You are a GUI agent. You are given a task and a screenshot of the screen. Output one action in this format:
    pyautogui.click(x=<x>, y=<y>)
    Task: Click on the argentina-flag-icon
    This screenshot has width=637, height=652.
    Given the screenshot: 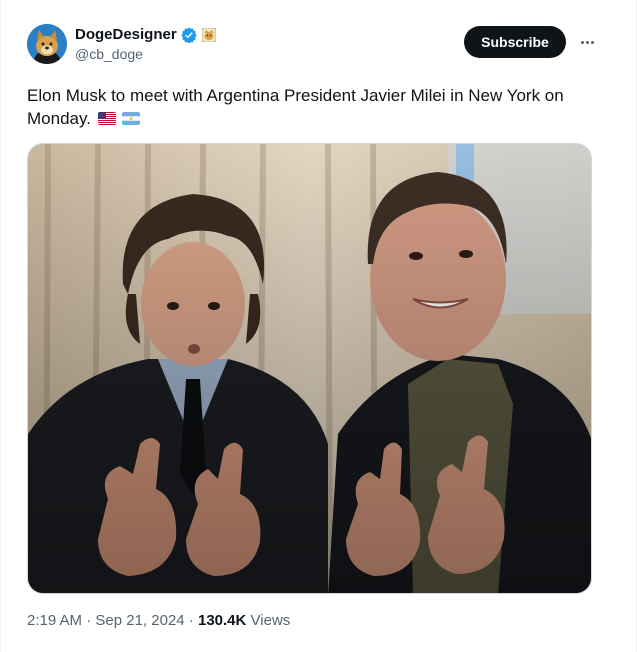 What is the action you would take?
    pyautogui.click(x=131, y=118)
    